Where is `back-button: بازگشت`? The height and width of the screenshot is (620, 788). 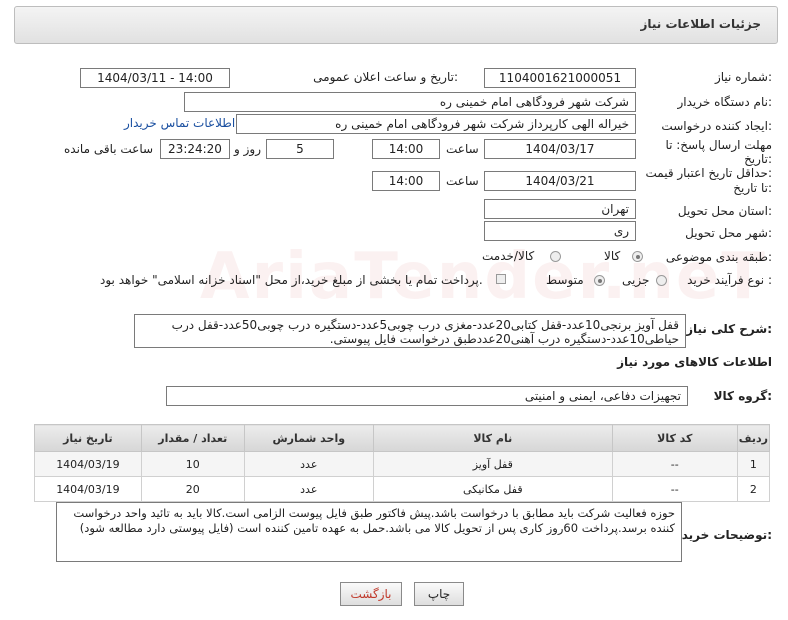
back-button: بازگشت is located at coordinates (371, 594).